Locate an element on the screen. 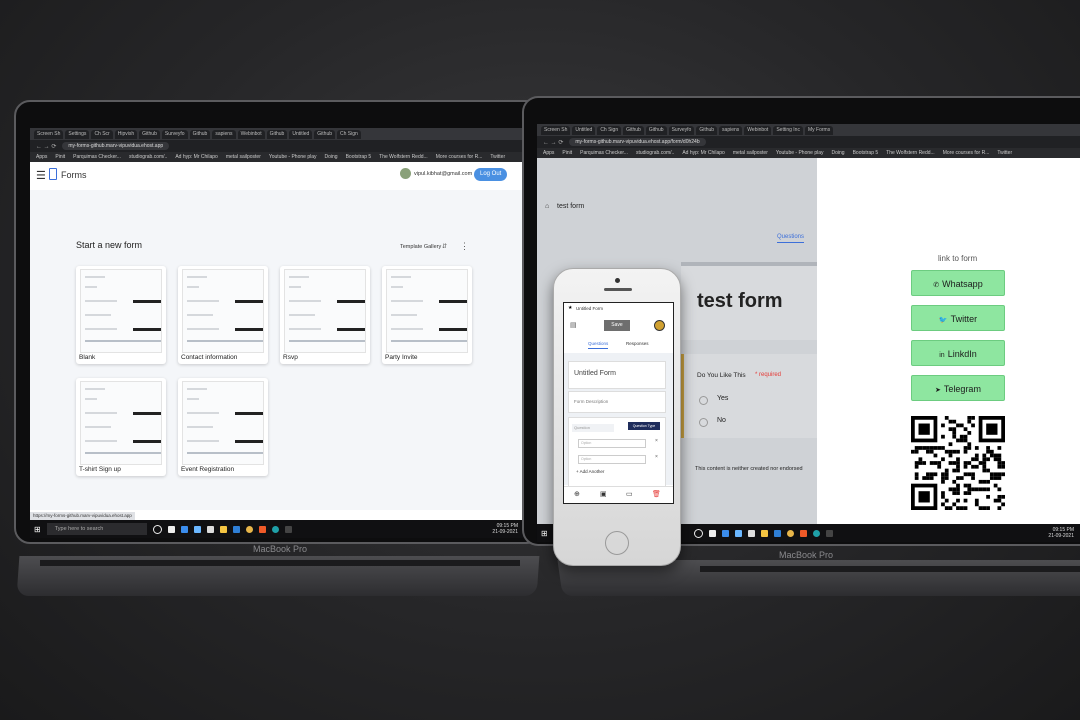  right-terminal-icon is located at coordinates (829, 533).